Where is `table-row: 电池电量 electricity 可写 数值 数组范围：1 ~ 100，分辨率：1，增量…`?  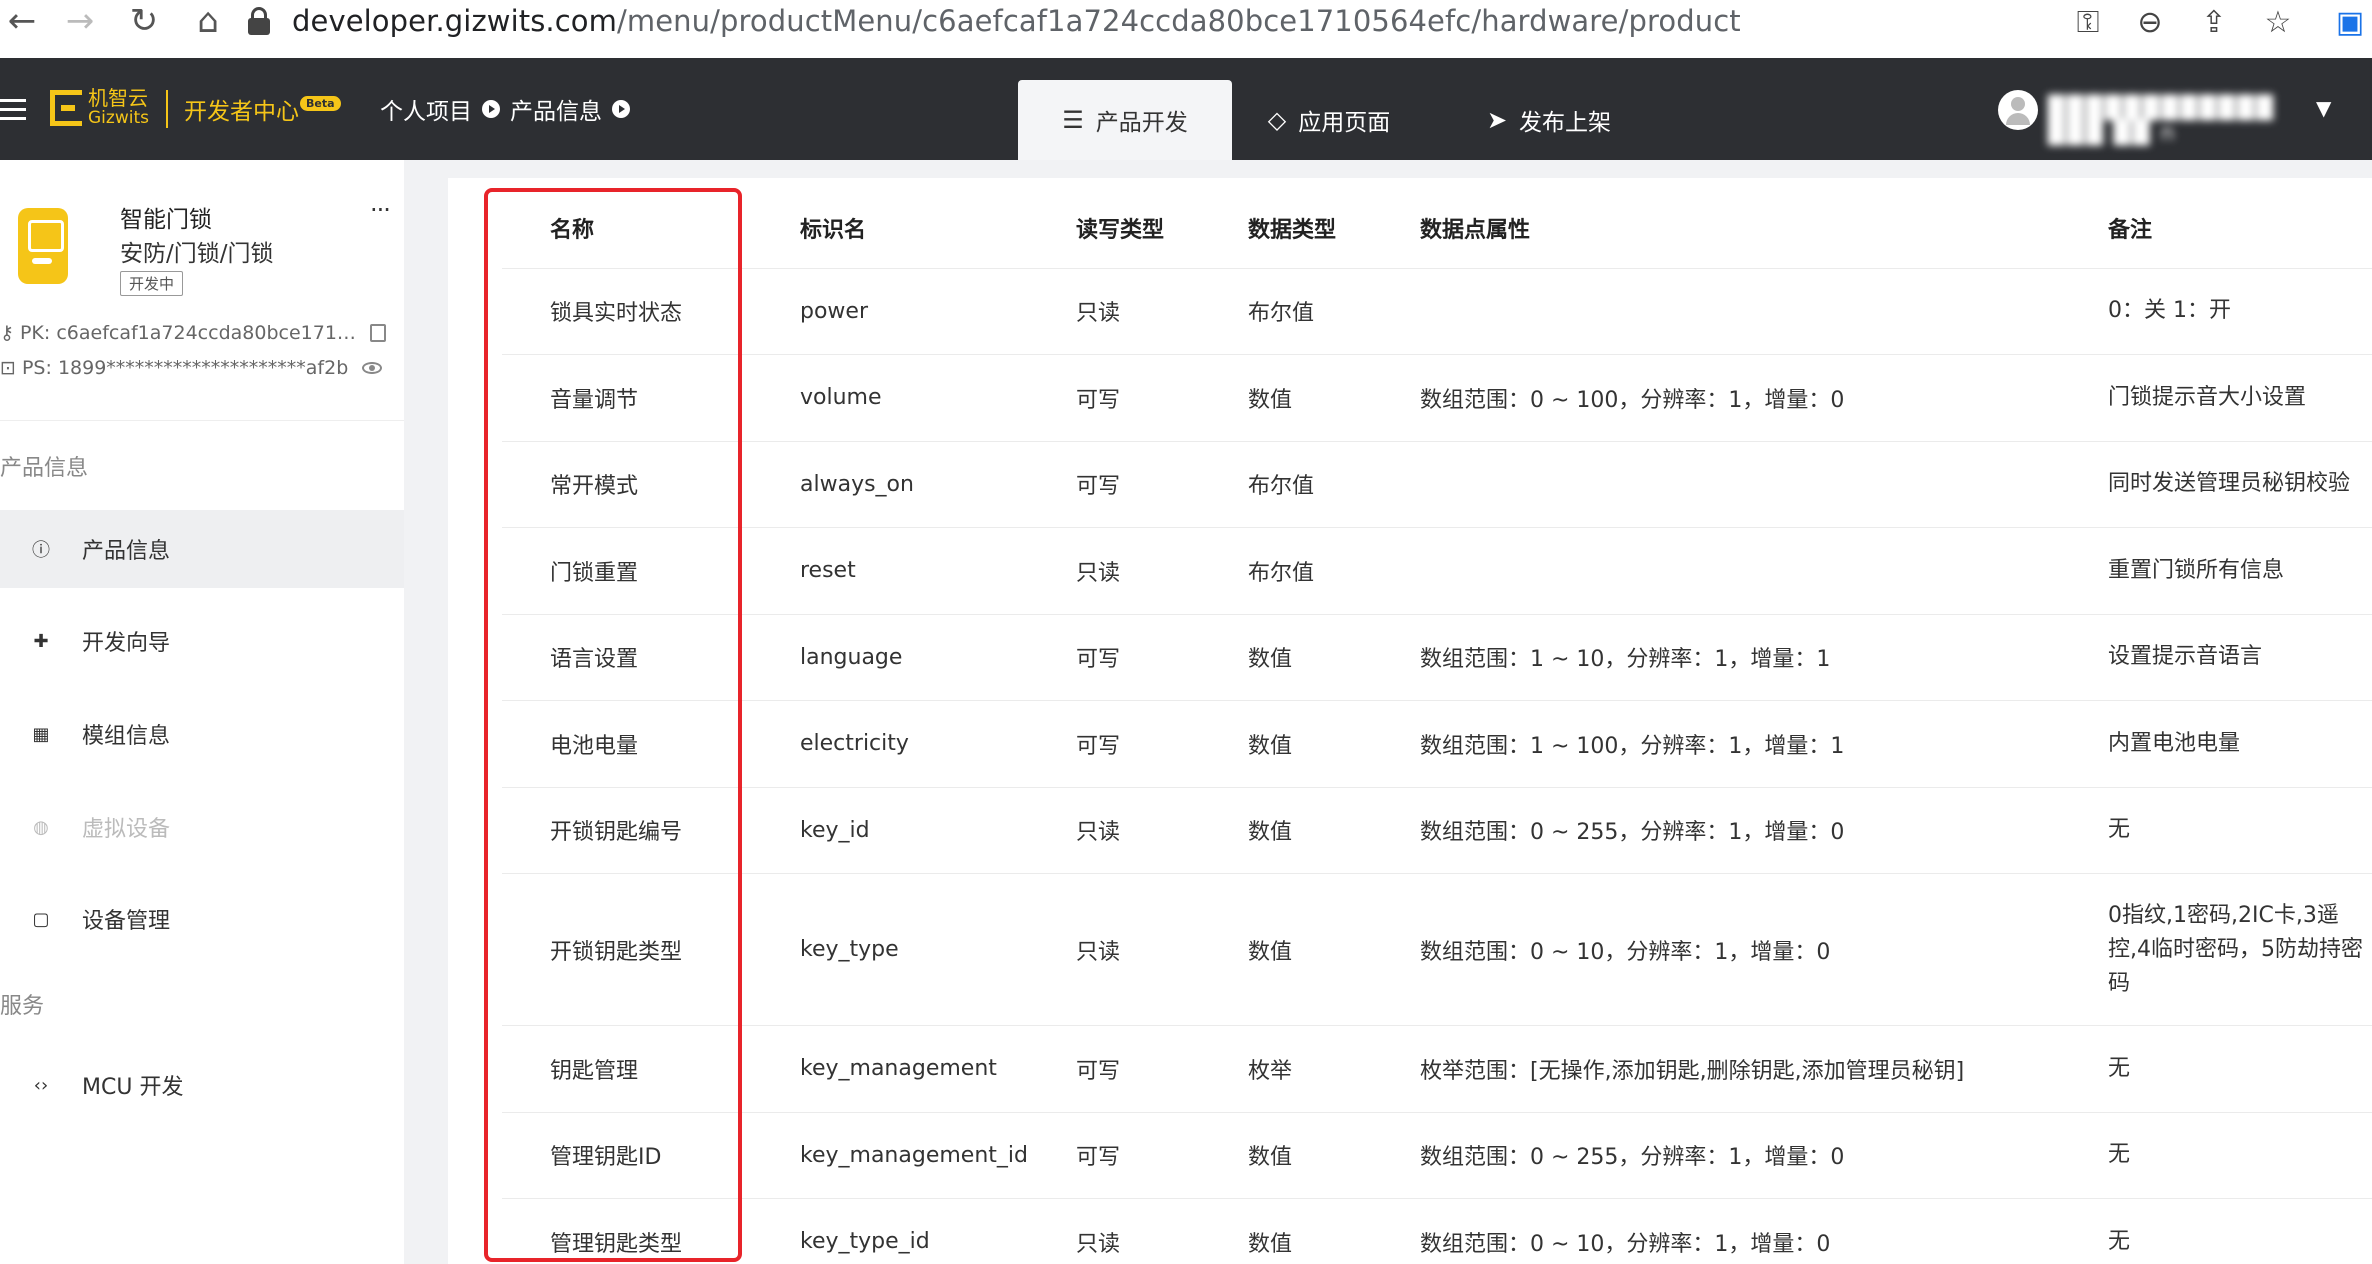
table-row: 电池电量 electricity 可写 数值 数组范围：1 ~ 100，分辨率：1，增量… is located at coordinates (1437, 744).